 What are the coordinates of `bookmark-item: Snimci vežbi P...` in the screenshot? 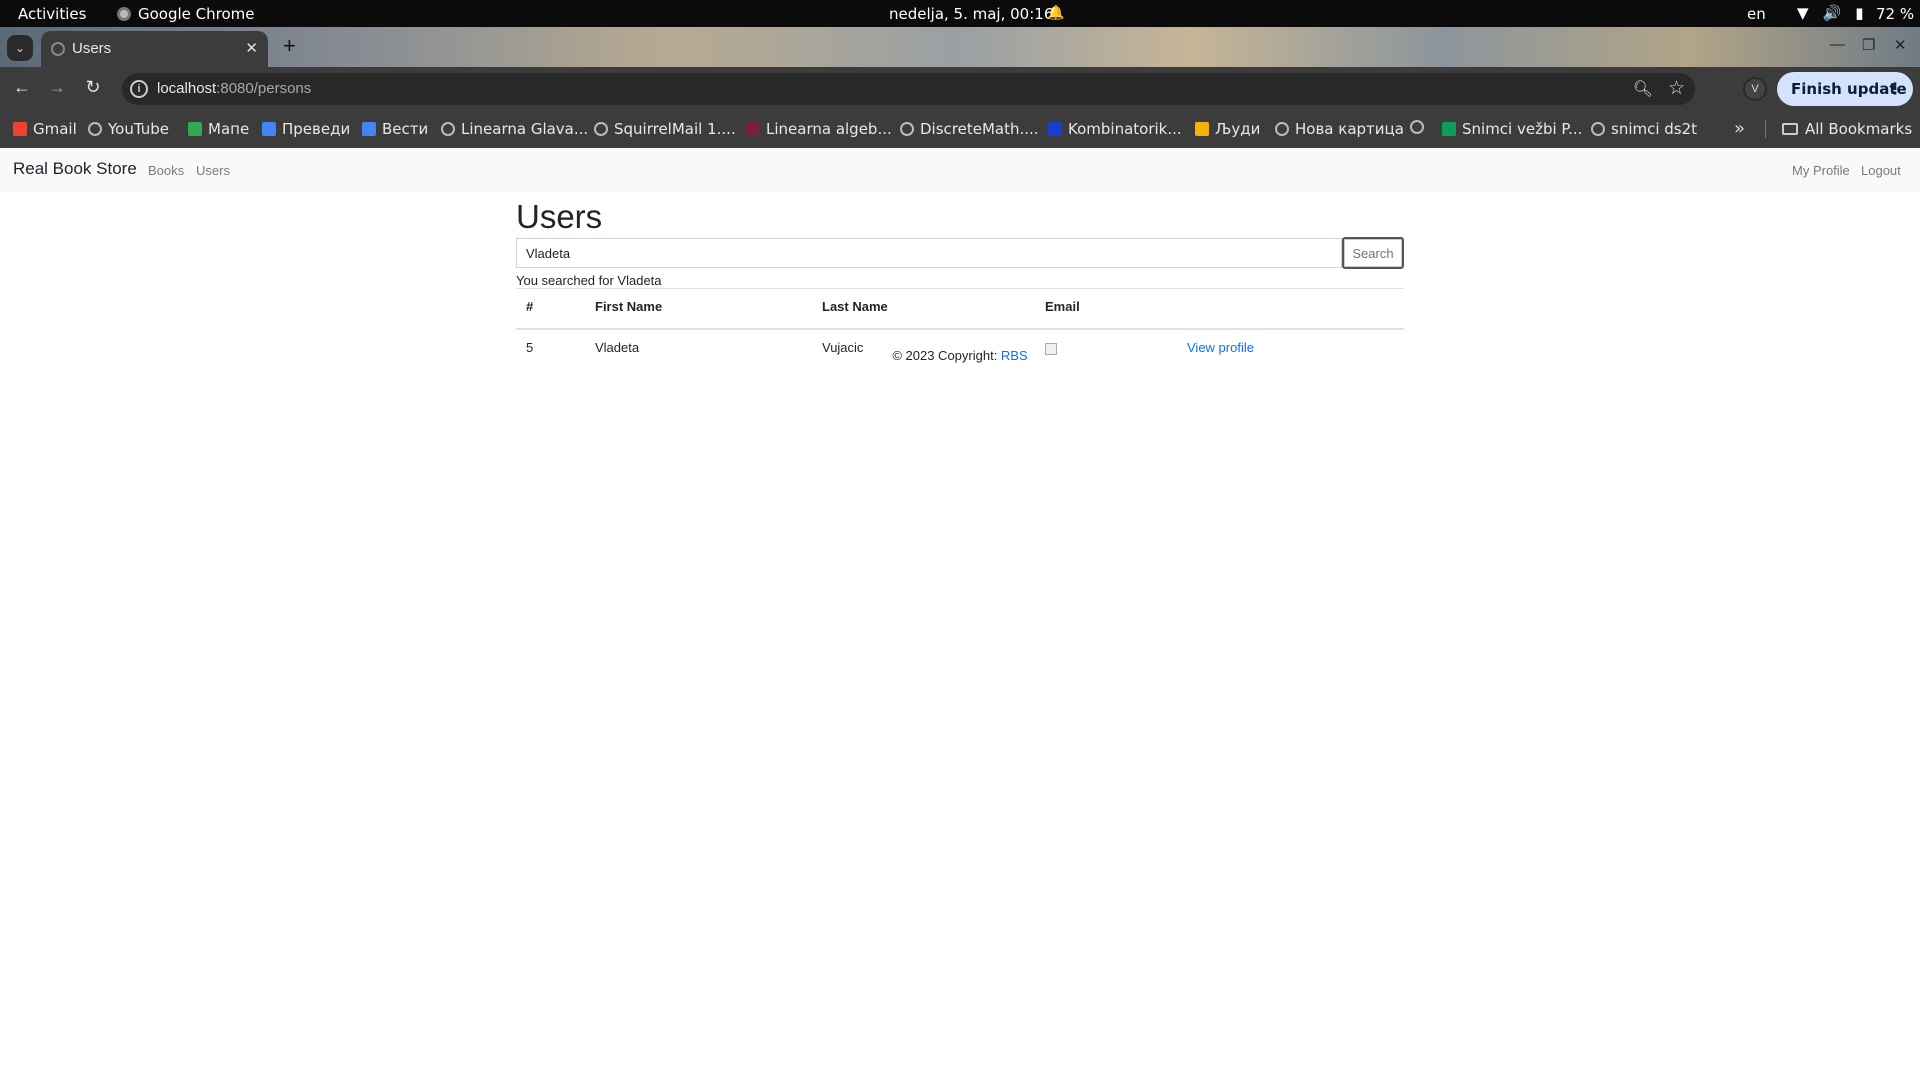 It's located at (1512, 129).